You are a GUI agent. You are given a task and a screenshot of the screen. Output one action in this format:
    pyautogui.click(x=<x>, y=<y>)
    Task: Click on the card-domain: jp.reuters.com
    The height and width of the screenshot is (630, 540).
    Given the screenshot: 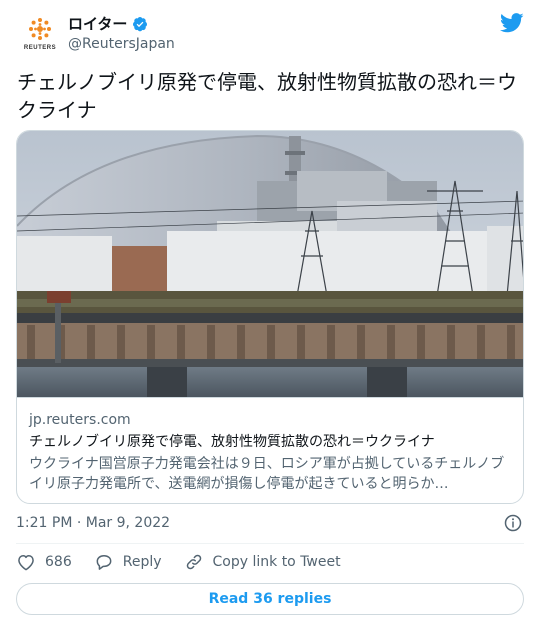 What is the action you would take?
    pyautogui.click(x=80, y=420)
    